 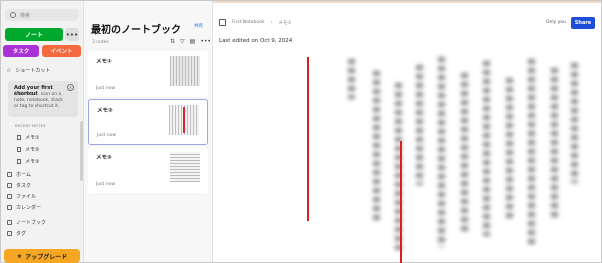 I want to click on view-icon: ▤, so click(x=193, y=41).